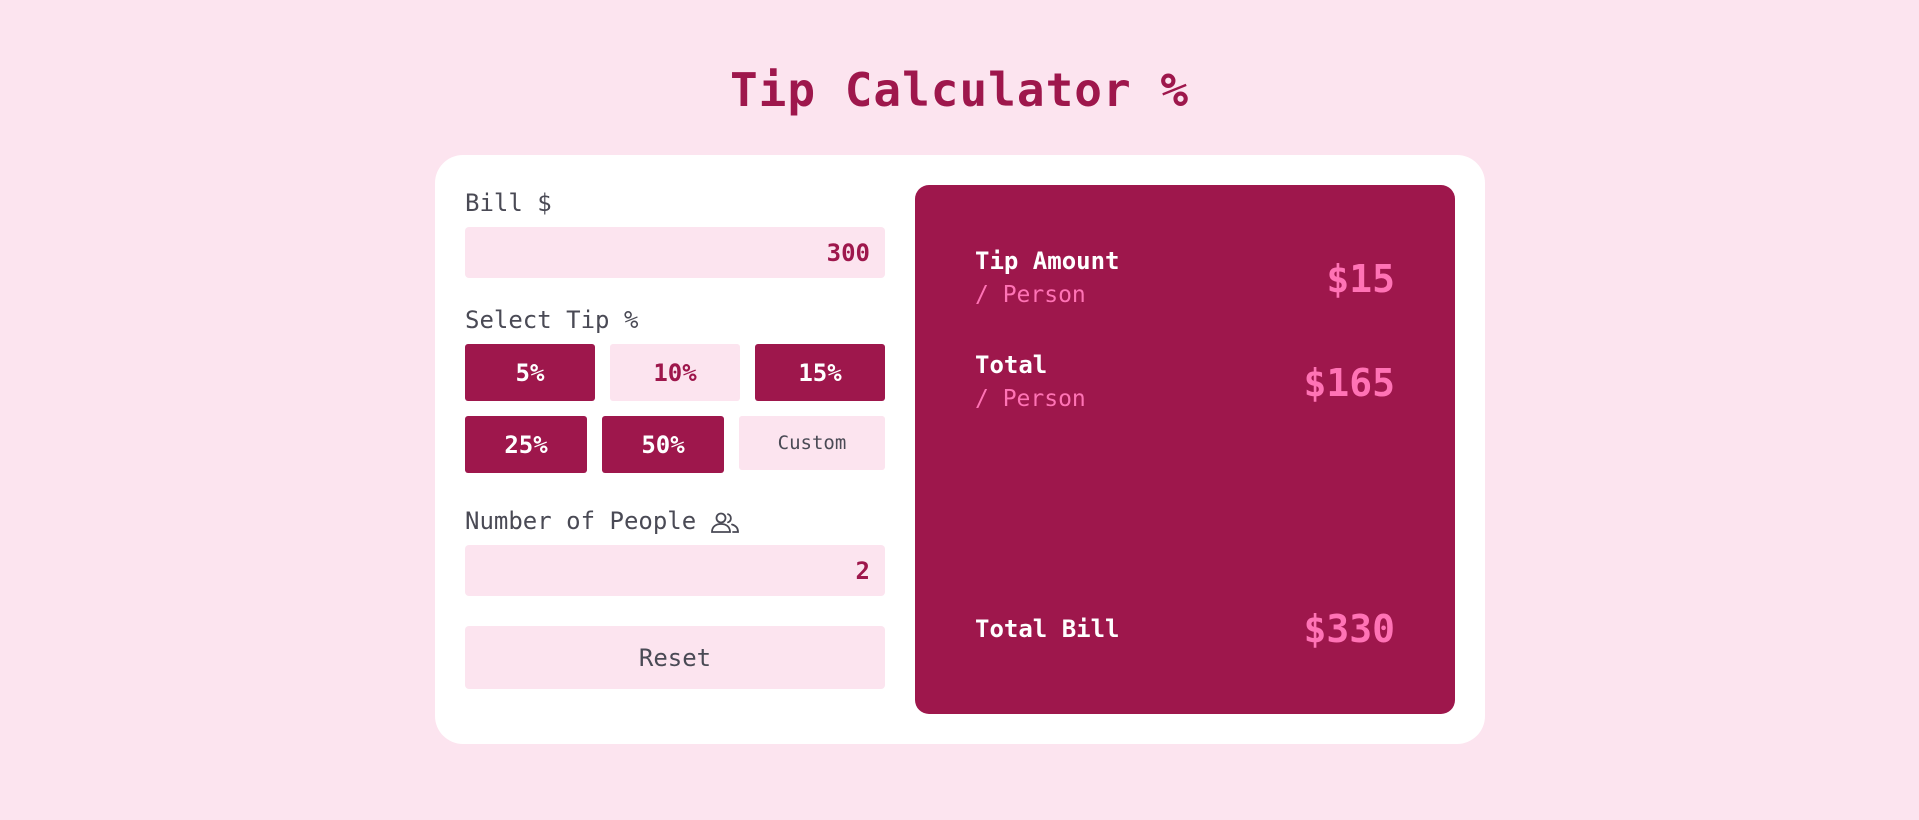 The width and height of the screenshot is (1919, 820). I want to click on tip-50-button: 50%, so click(663, 444).